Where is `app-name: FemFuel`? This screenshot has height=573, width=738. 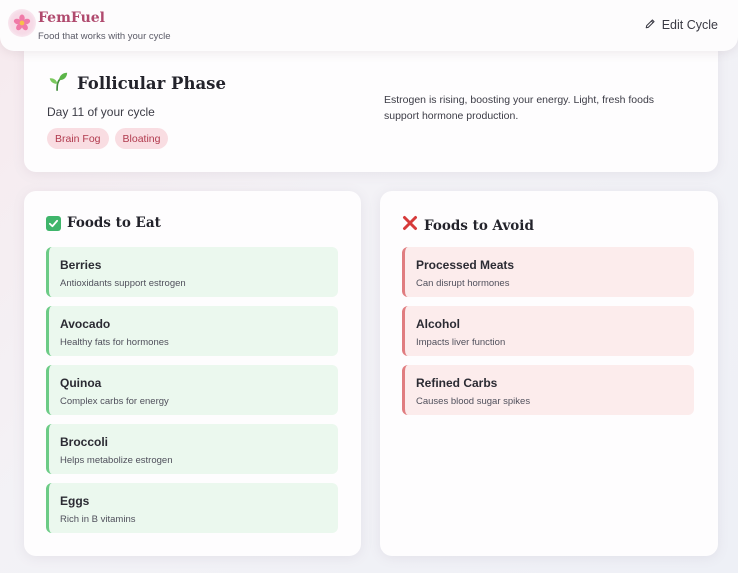
app-name: FemFuel is located at coordinates (71, 18).